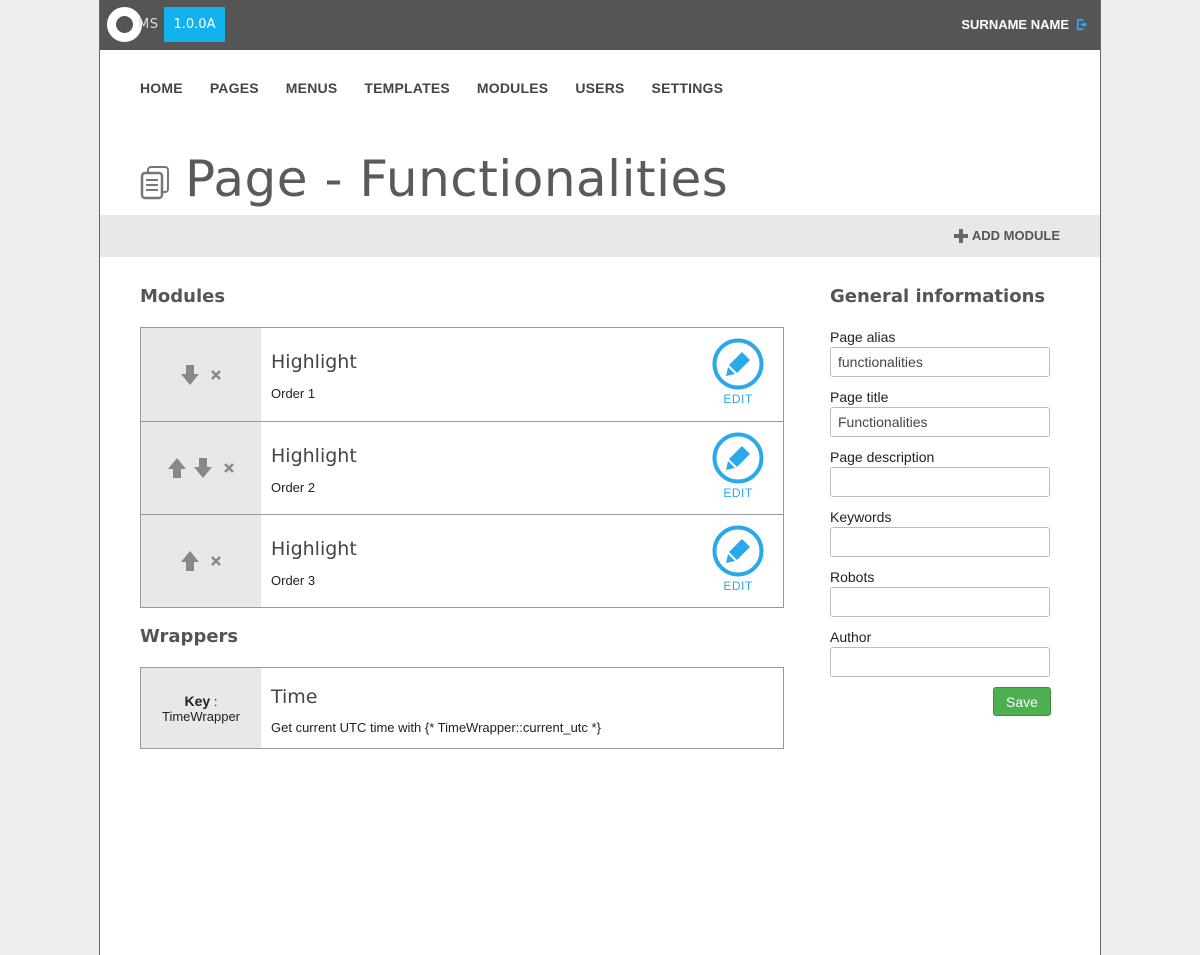 The height and width of the screenshot is (955, 1200). What do you see at coordinates (940, 662) in the screenshot?
I see `author-input` at bounding box center [940, 662].